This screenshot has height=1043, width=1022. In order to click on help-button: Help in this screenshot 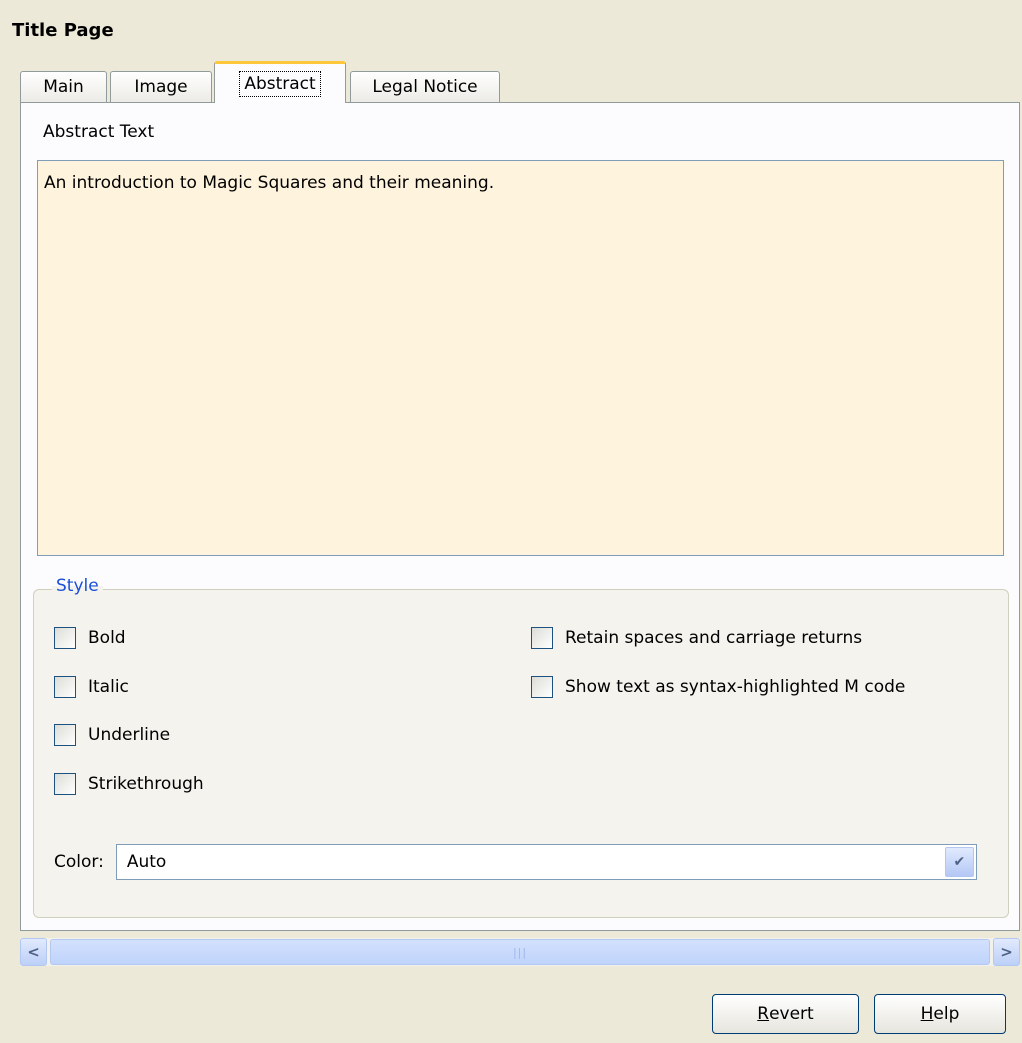, I will do `click(940, 1014)`.